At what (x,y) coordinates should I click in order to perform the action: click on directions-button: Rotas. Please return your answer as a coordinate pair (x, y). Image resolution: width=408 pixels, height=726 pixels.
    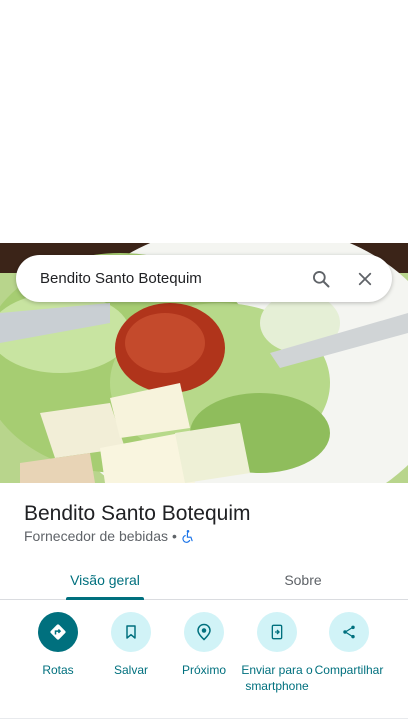
    Looking at the image, I should click on (58, 645).